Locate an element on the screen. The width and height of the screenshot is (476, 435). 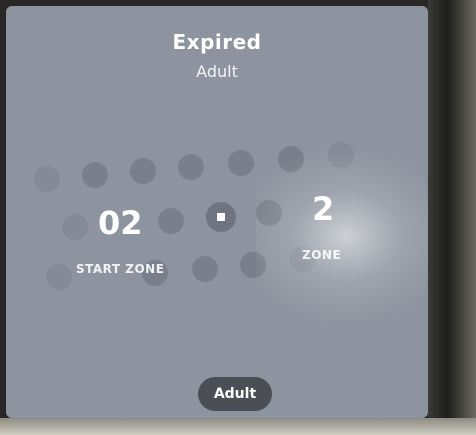
passenger-type-button: Adult is located at coordinates (235, 394).